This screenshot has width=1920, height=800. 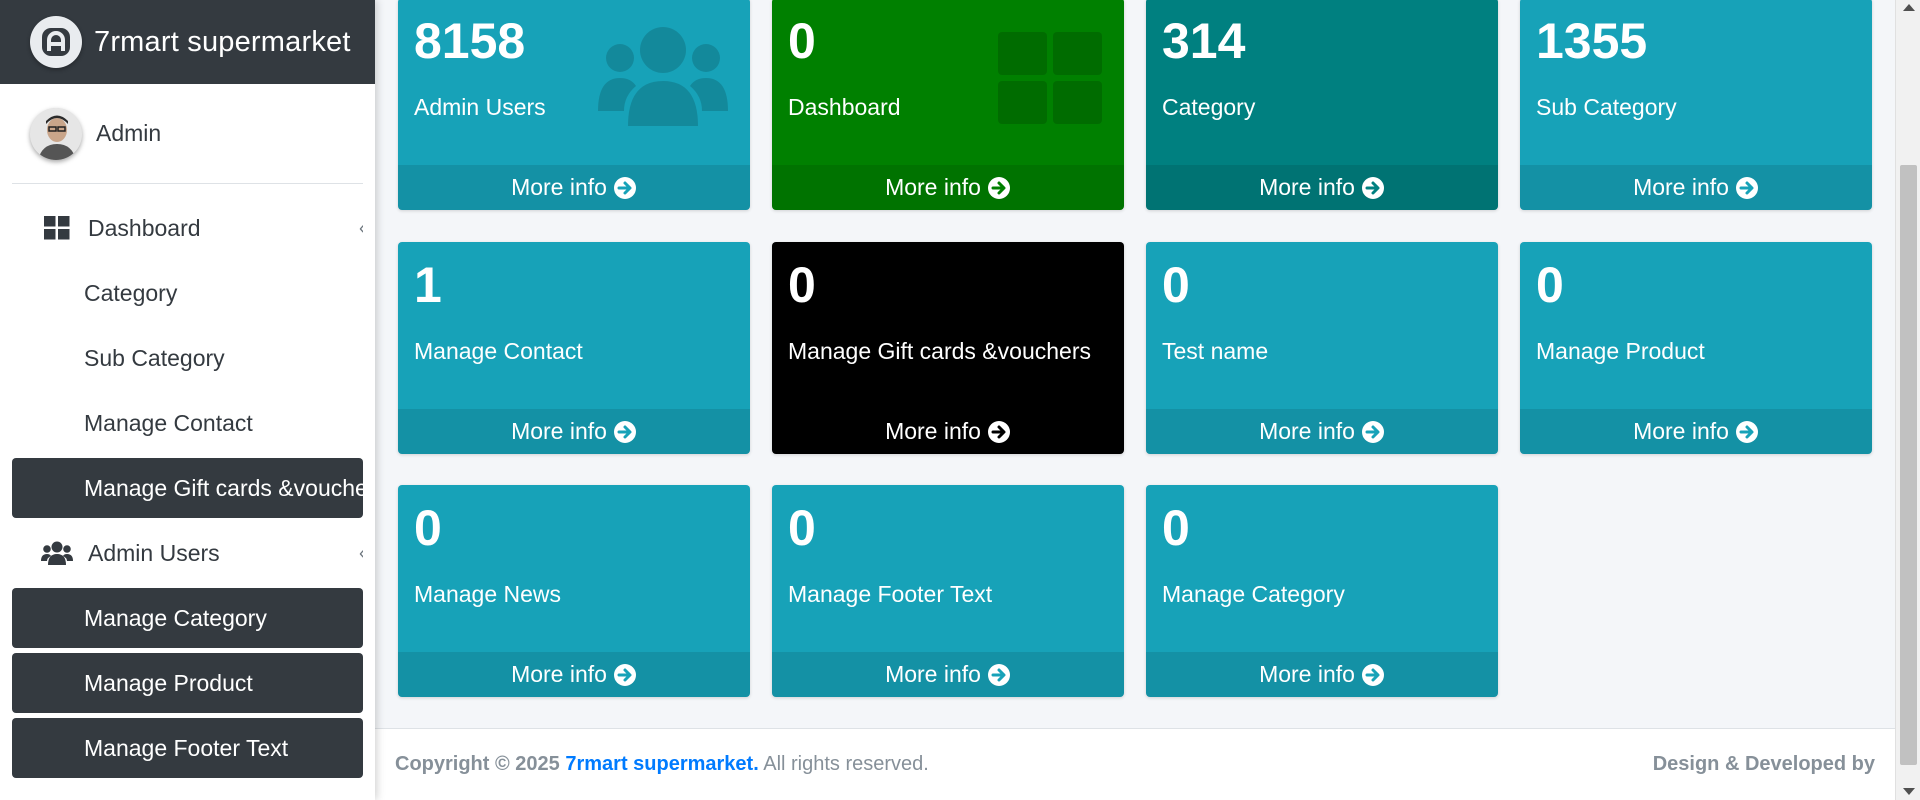 I want to click on sidebar-item-label: Manage Footer Text, so click(x=186, y=747).